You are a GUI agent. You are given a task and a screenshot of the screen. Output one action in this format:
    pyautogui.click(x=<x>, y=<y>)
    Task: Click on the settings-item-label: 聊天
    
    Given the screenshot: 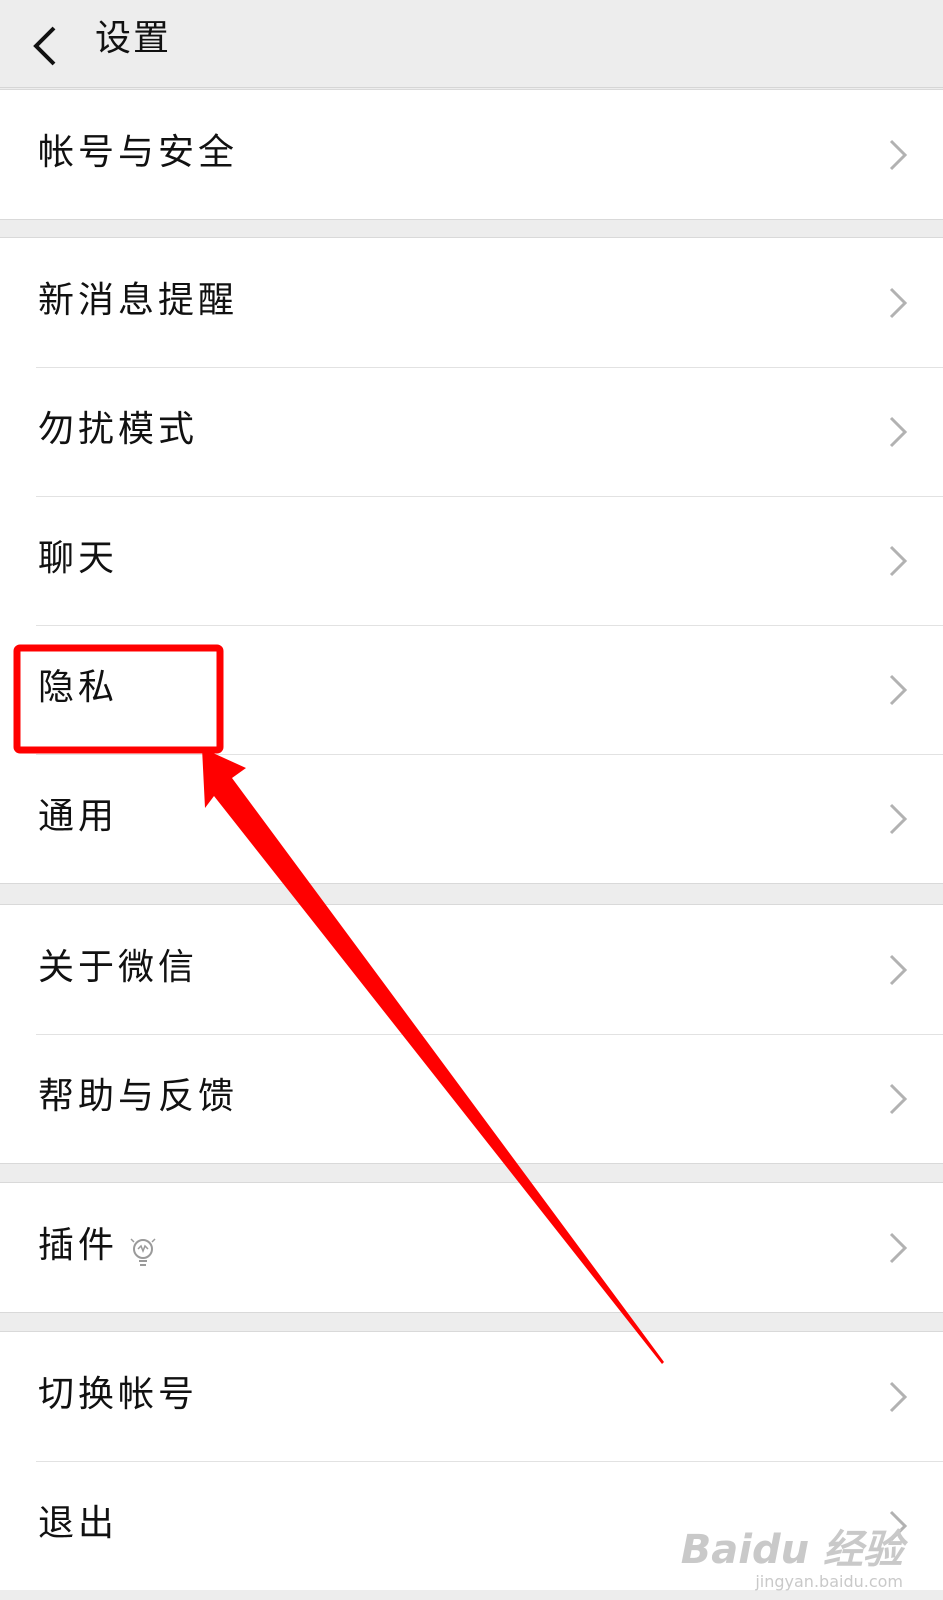 What is the action you would take?
    pyautogui.click(x=78, y=558)
    